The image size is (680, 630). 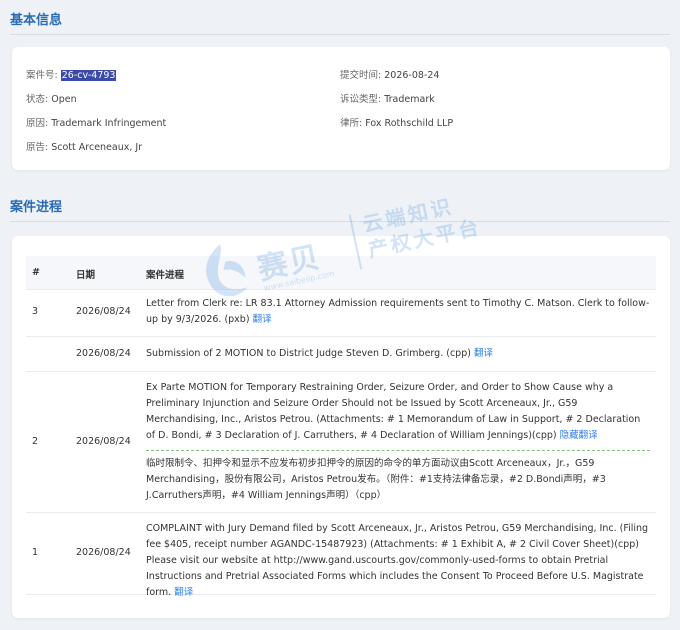 I want to click on lawyer-row: 律所: Fox Rothschild LLP, so click(x=396, y=122).